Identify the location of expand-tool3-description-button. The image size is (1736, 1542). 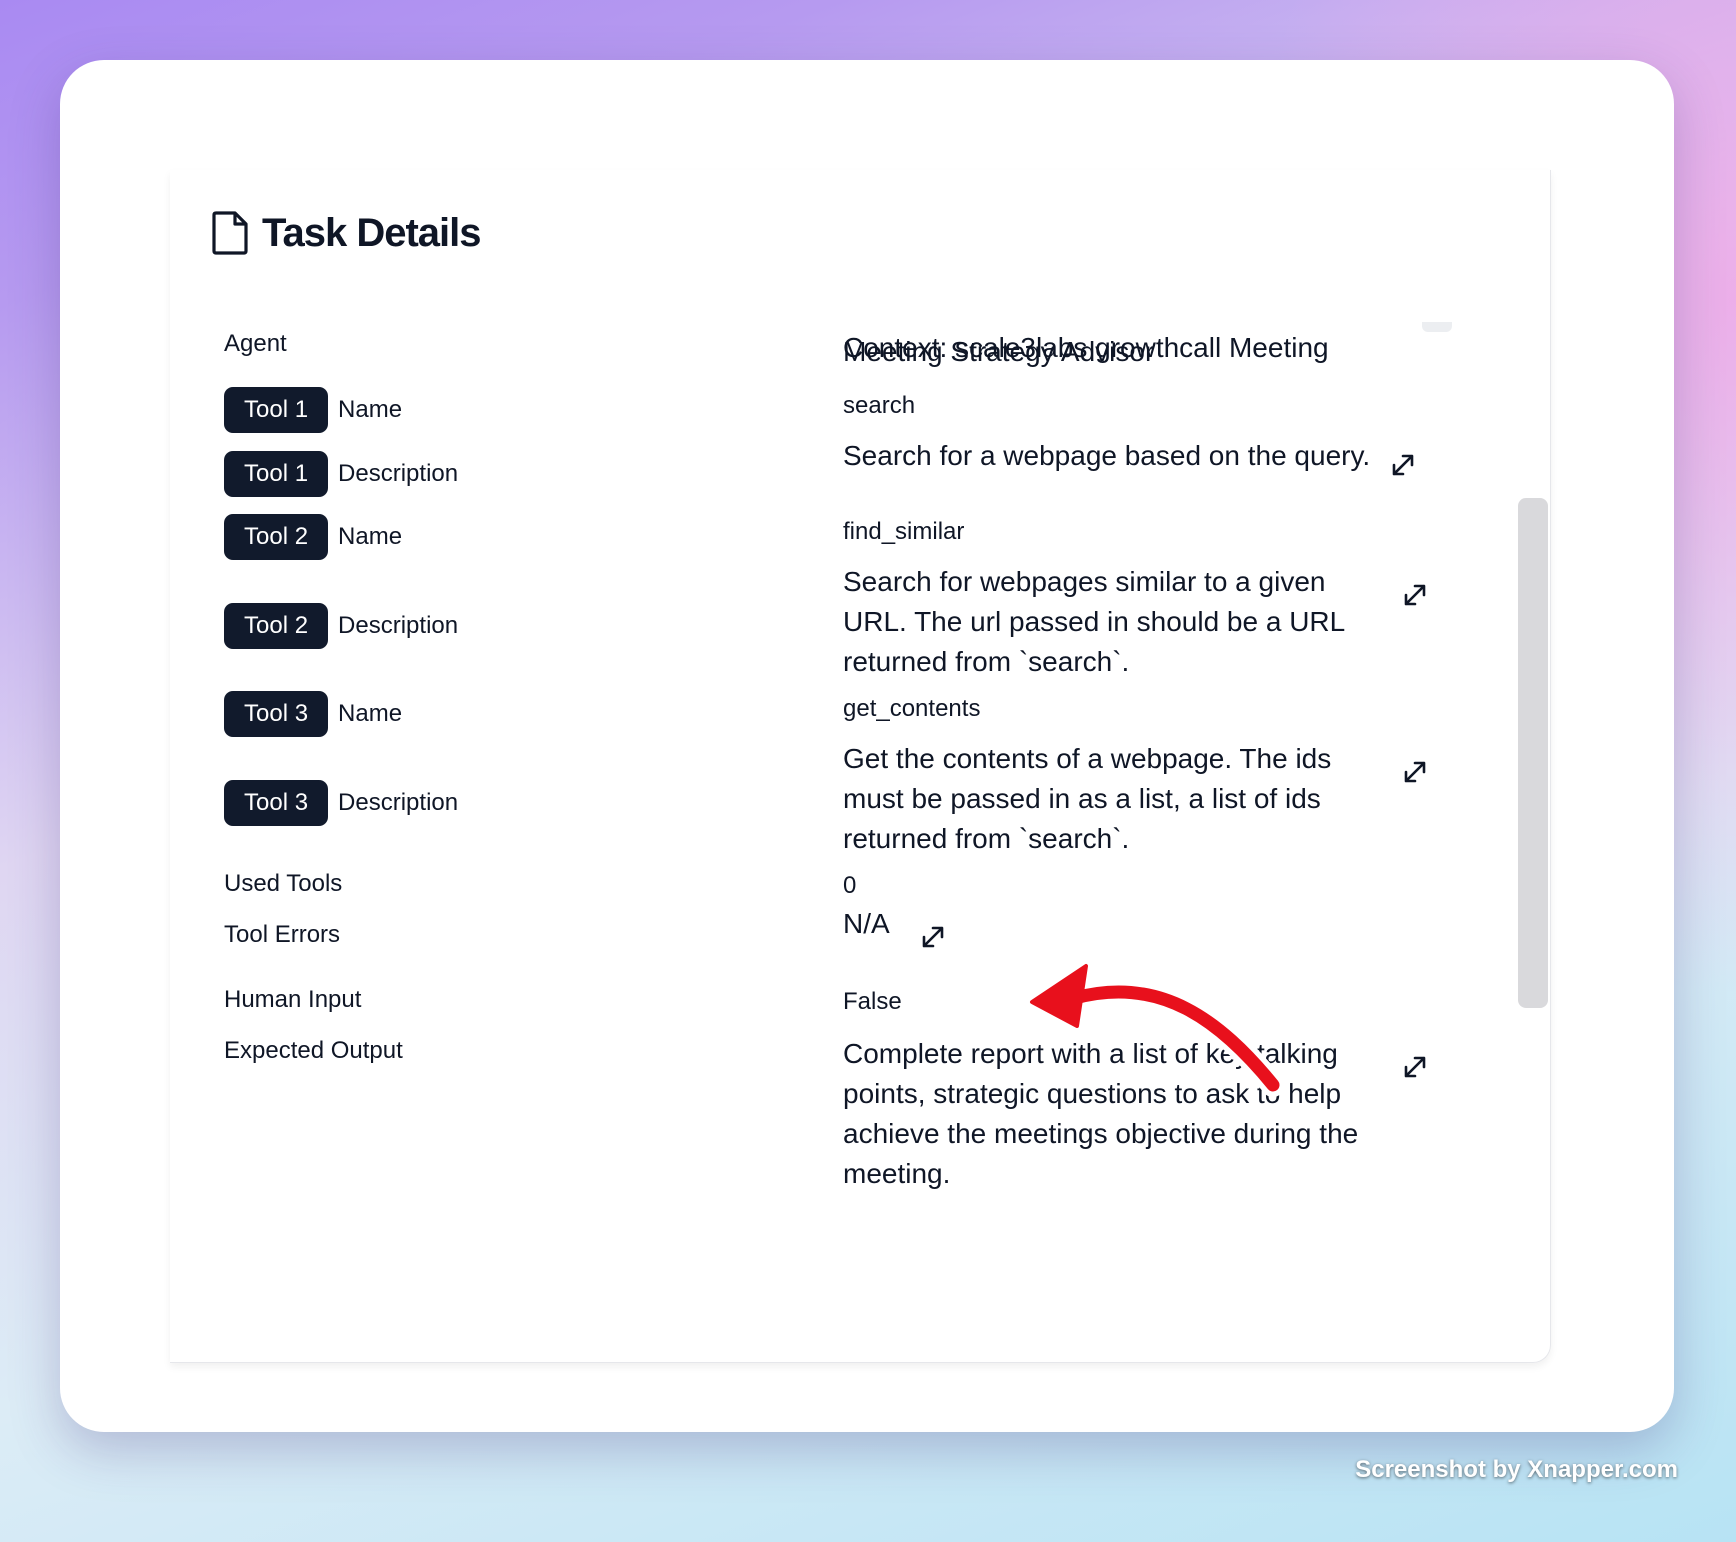
(1415, 772).